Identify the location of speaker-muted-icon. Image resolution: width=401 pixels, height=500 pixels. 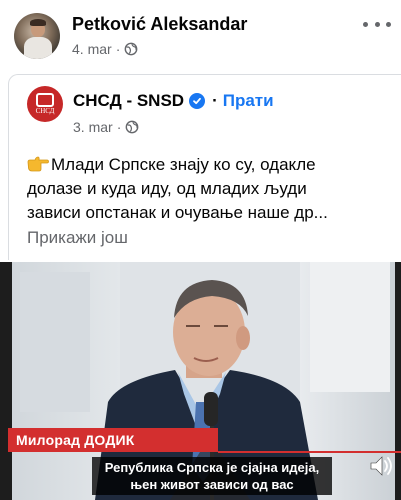
(382, 466).